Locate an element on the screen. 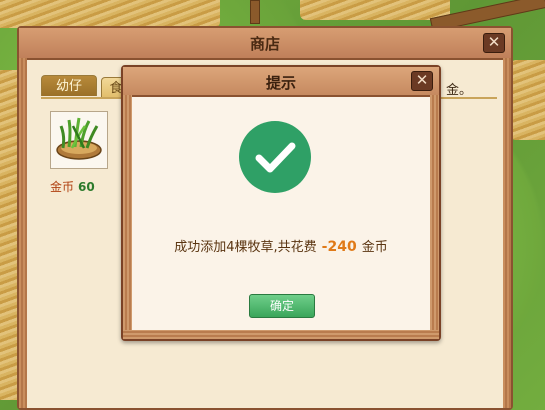  cost-amount: -240 is located at coordinates (339, 247).